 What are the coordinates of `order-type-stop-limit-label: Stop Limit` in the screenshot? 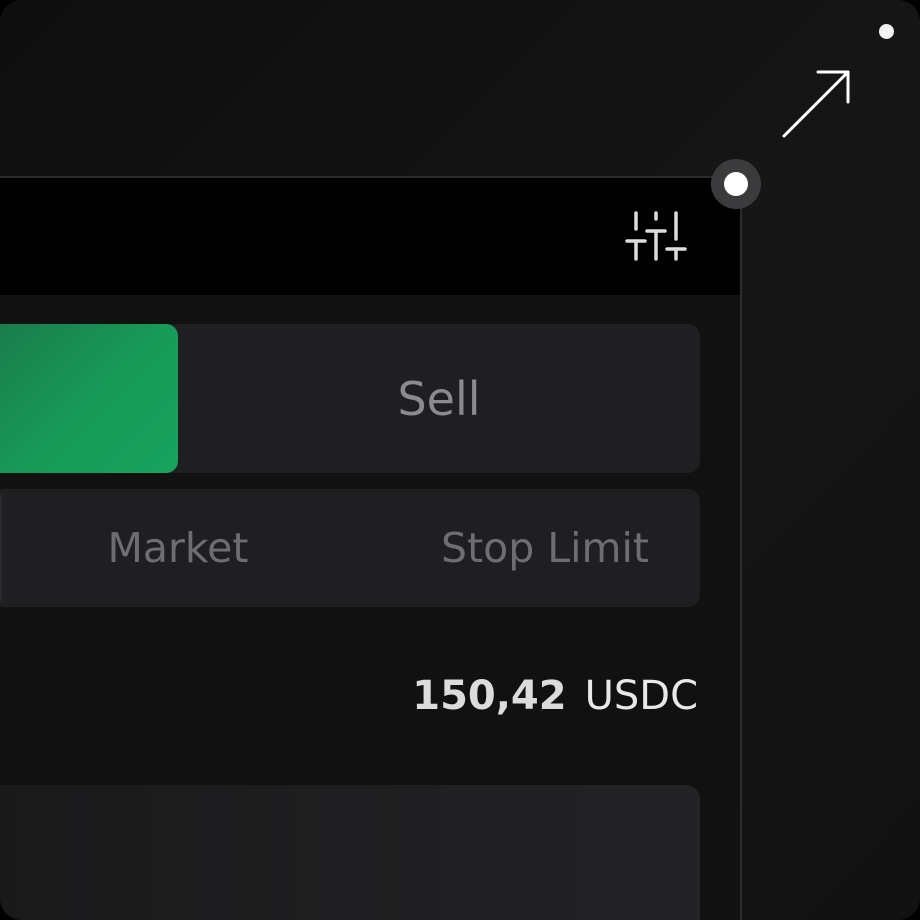 It's located at (545, 548).